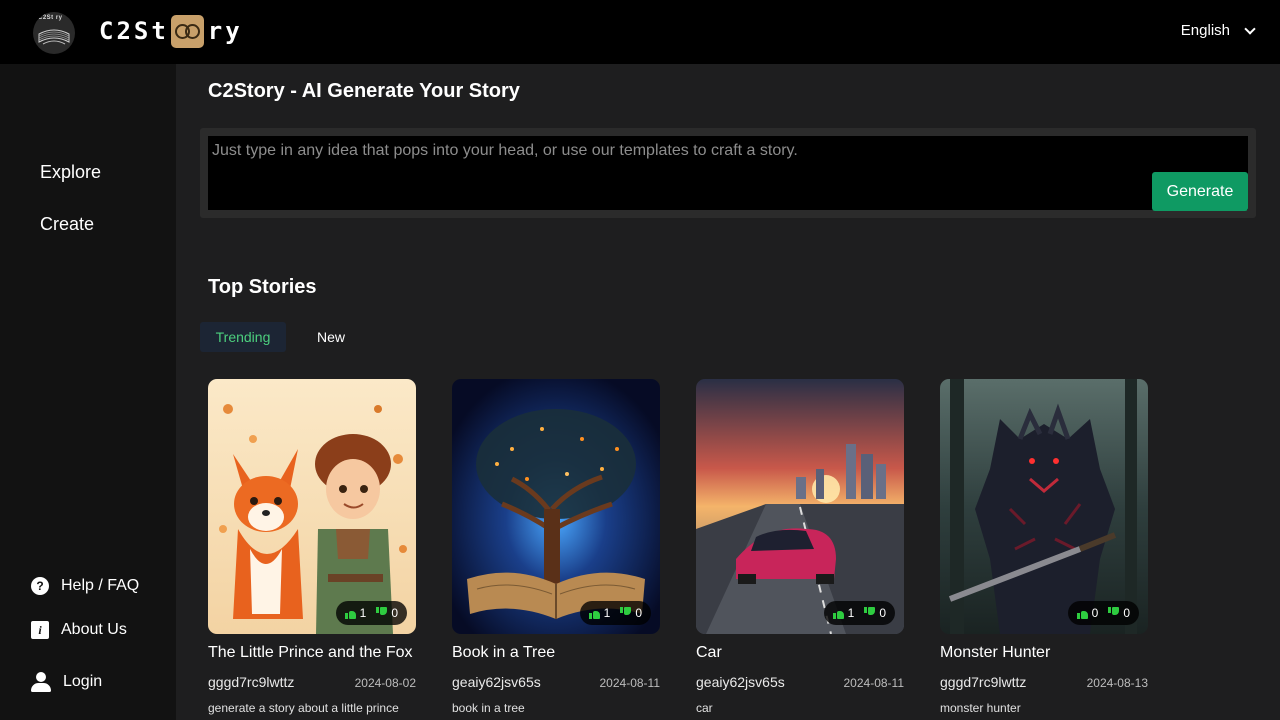 The height and width of the screenshot is (720, 1280). I want to click on brand-right: ry, so click(225, 31).